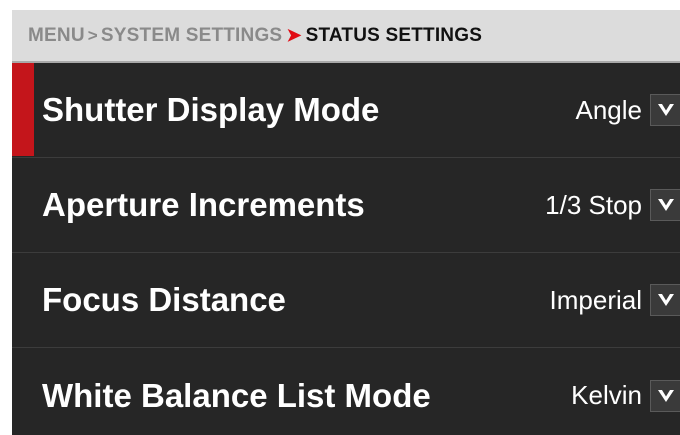 The width and height of the screenshot is (680, 435). Describe the element at coordinates (56, 36) in the screenshot. I see `breadcrumb-menu: MENU` at that location.